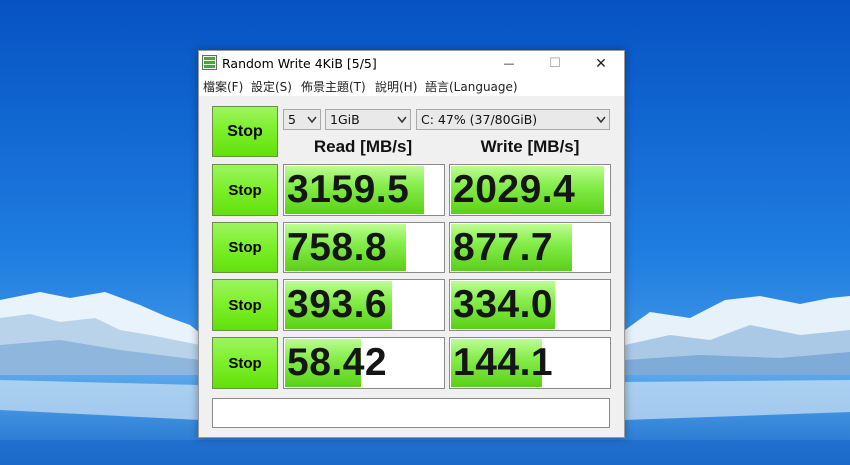 The height and width of the screenshot is (465, 850). I want to click on drive-select: C: 47% (37/80GiB), so click(513, 119).